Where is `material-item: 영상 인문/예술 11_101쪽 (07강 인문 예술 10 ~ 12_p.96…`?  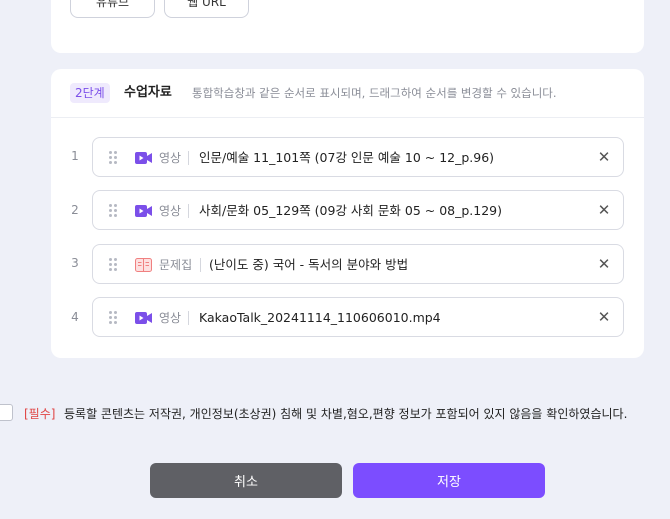
material-item: 영상 인문/예술 11_101쪽 (07강 인문 예술 10 ~ 12_p.96… is located at coordinates (358, 157).